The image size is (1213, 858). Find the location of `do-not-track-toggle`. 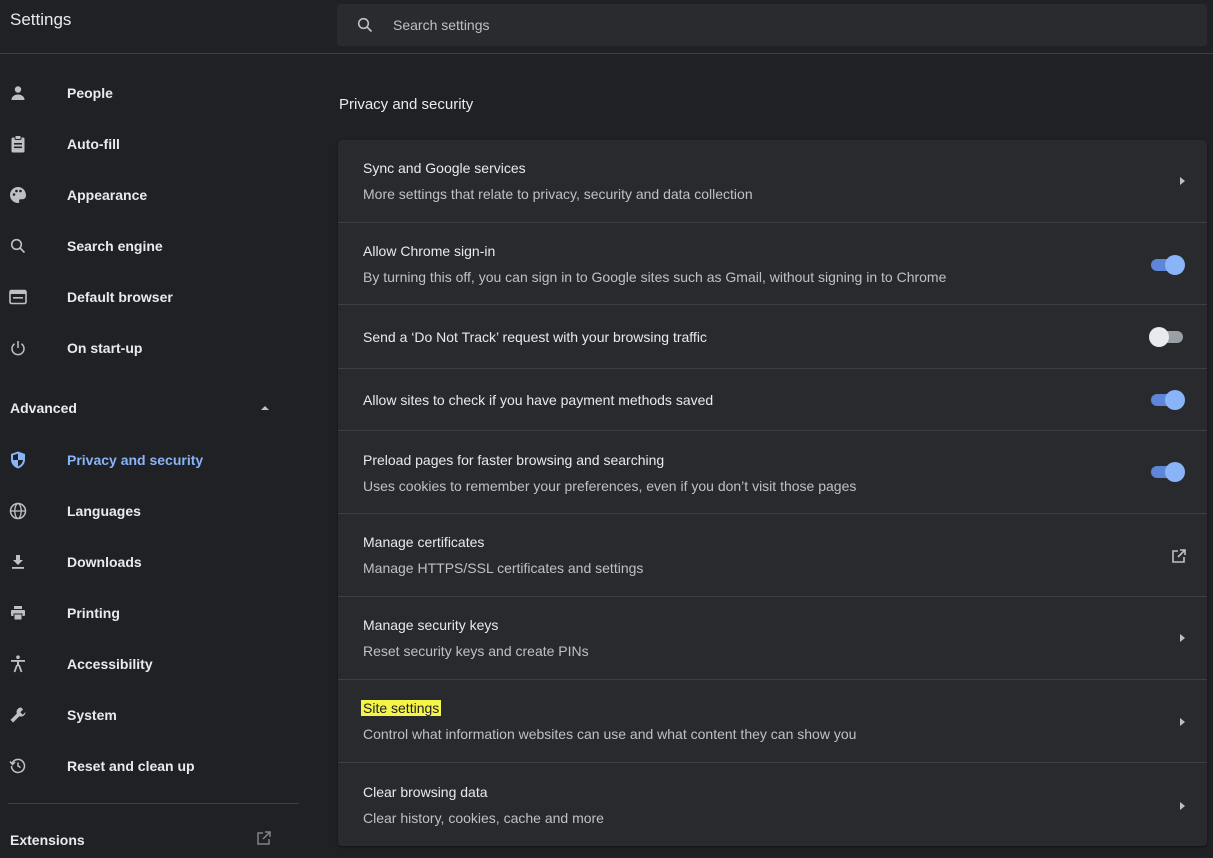

do-not-track-toggle is located at coordinates (1167, 337).